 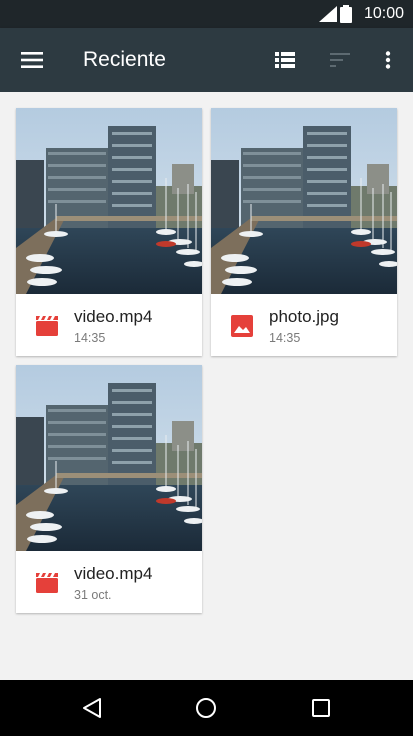 I want to click on file-name: photo.jpg, so click(x=304, y=316).